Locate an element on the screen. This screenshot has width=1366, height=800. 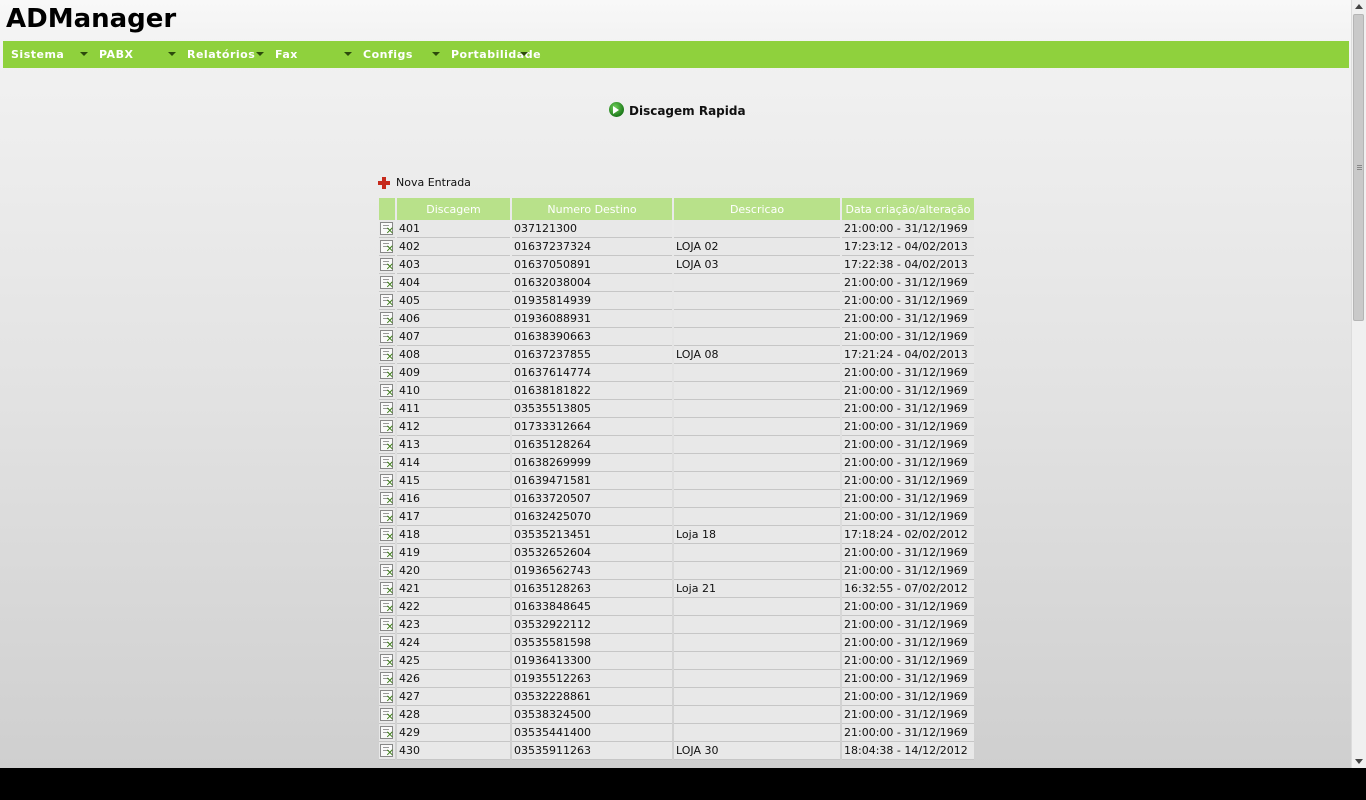
table-row: 41501639471581 21:00:00 - 31/12/1969 is located at coordinates (676, 481).